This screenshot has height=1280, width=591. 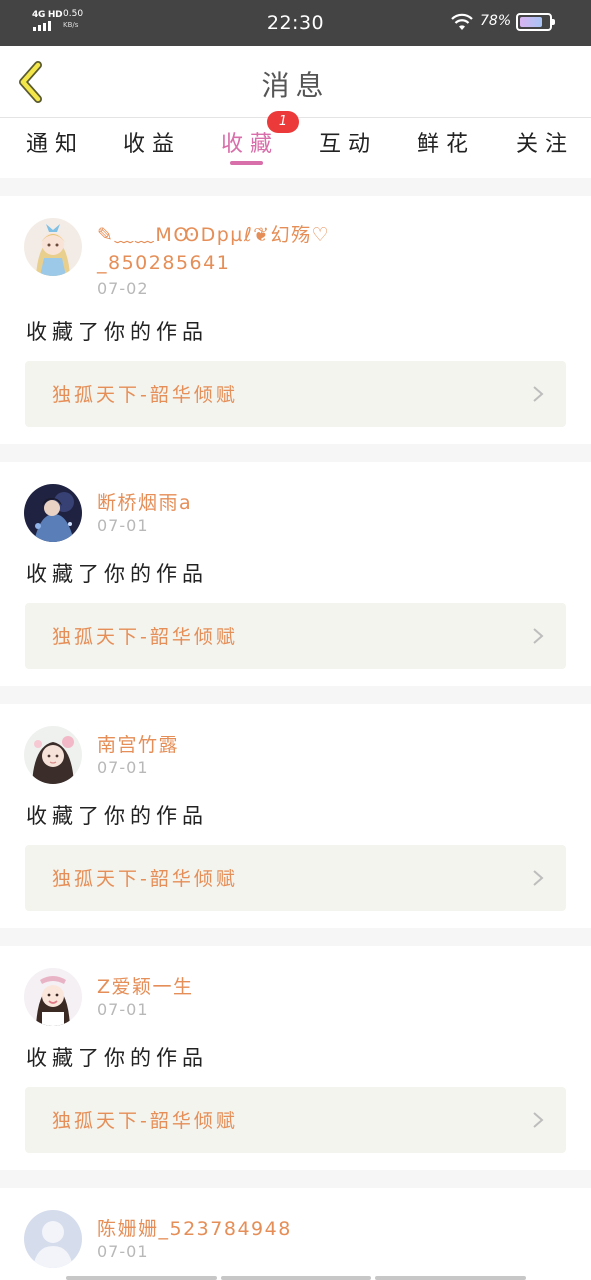 I want to click on user-name: 断桥烟雨a, so click(x=144, y=501).